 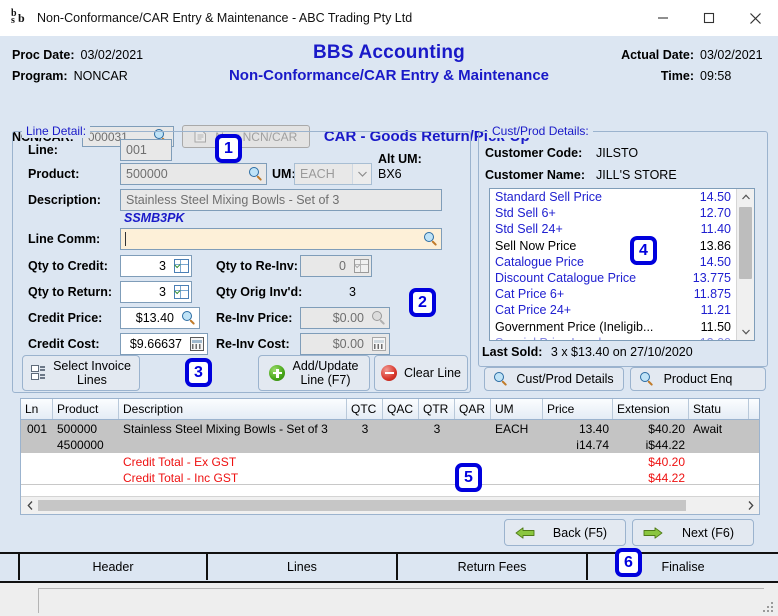 What do you see at coordinates (750, 506) in the screenshot?
I see `scroll-right-icon` at bounding box center [750, 506].